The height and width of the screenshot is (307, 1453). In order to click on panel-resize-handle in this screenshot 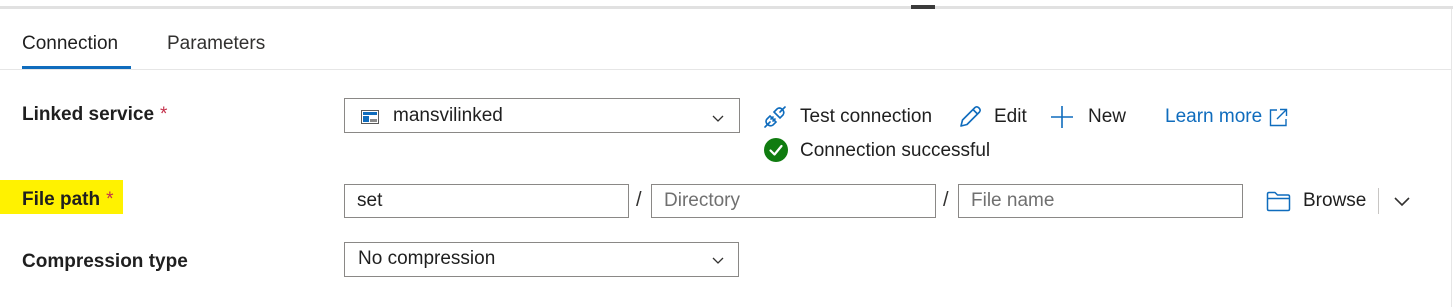, I will do `click(923, 7)`.